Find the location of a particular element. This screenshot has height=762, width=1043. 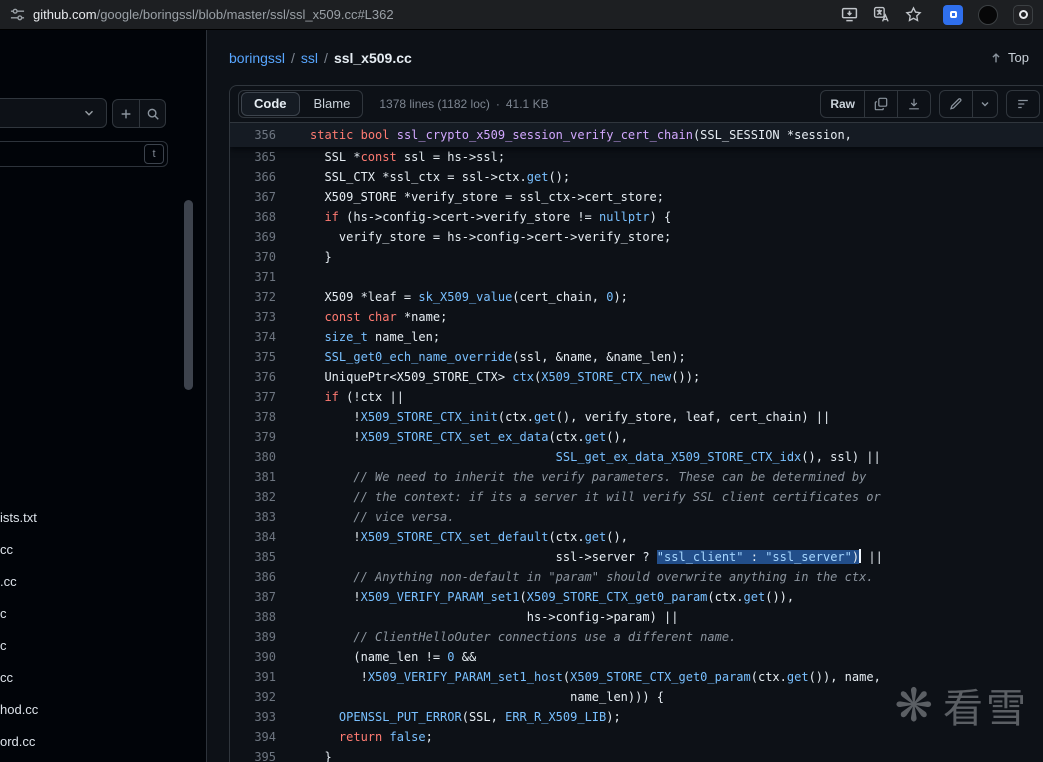

code-token: ) is located at coordinates (855, 557).